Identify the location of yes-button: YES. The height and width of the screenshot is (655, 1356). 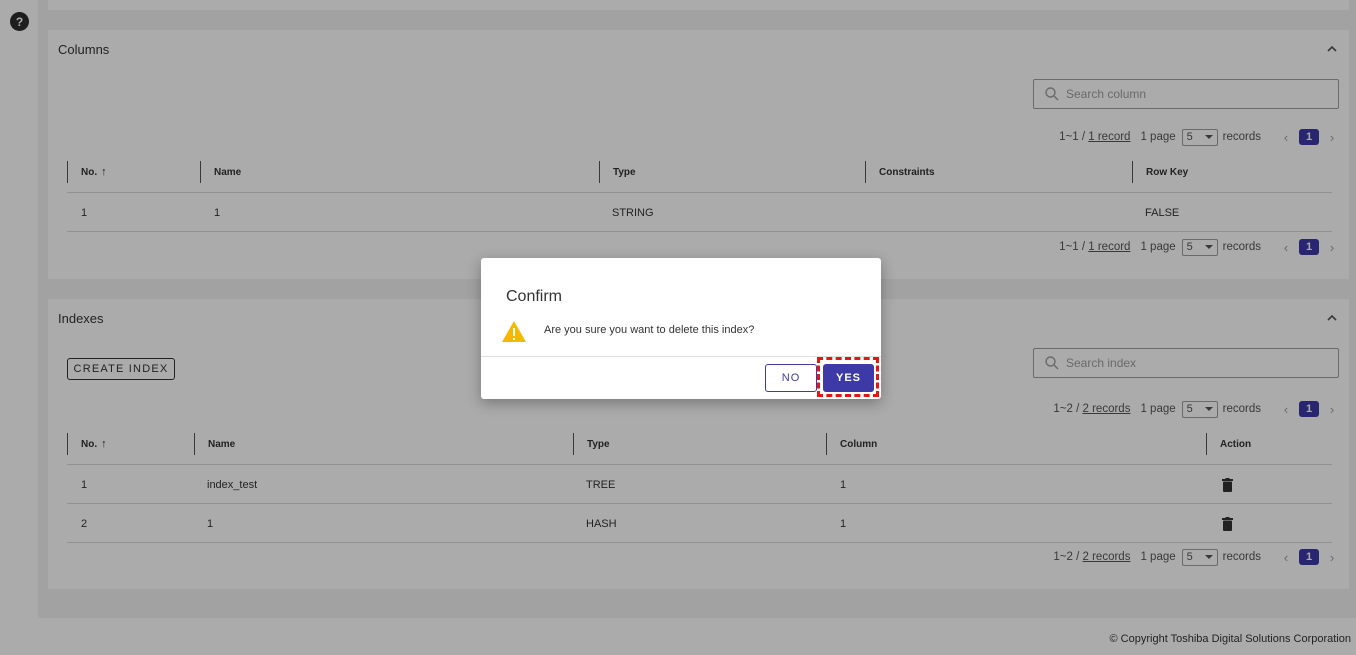
(848, 378).